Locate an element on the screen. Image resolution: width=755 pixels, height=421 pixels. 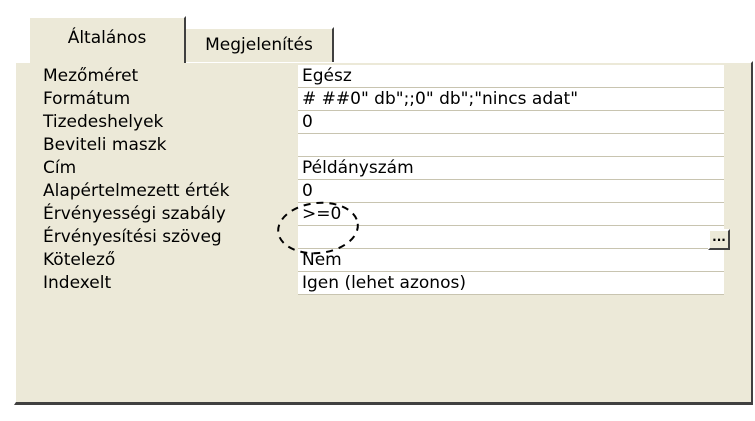
property-label: Érvényességi szabály is located at coordinates (134, 214).